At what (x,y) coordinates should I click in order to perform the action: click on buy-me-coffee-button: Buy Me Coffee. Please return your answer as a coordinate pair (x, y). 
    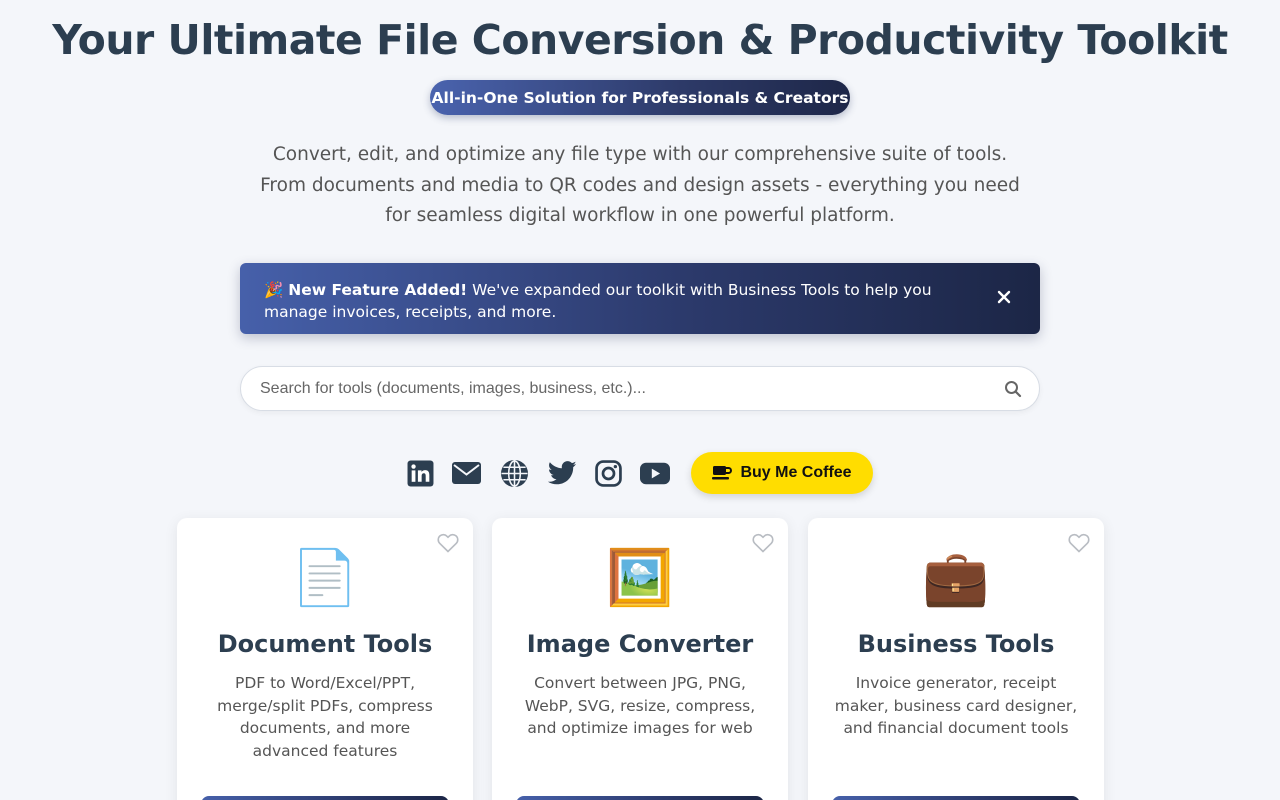
    Looking at the image, I should click on (782, 473).